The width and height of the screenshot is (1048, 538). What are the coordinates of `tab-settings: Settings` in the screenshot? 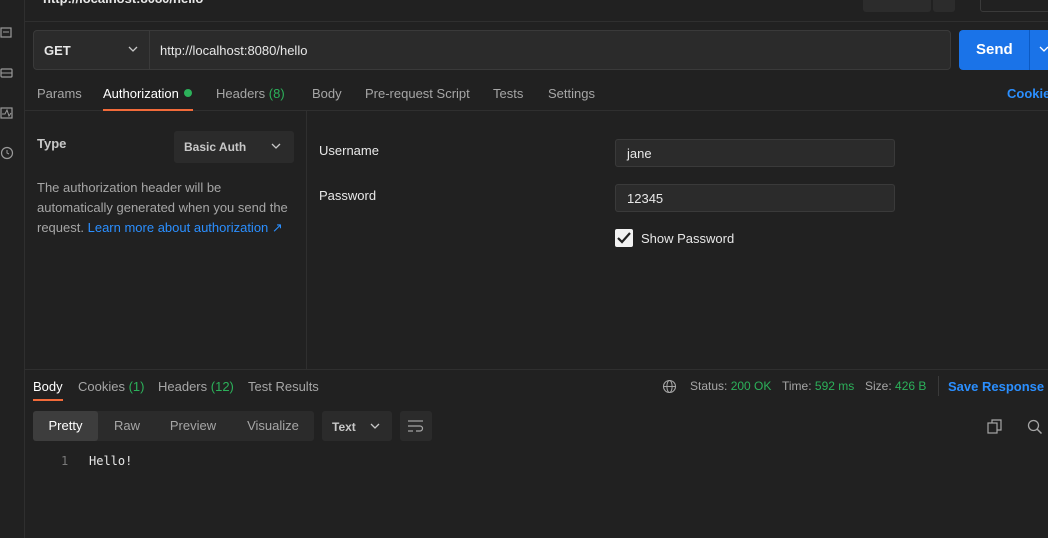 It's located at (571, 93).